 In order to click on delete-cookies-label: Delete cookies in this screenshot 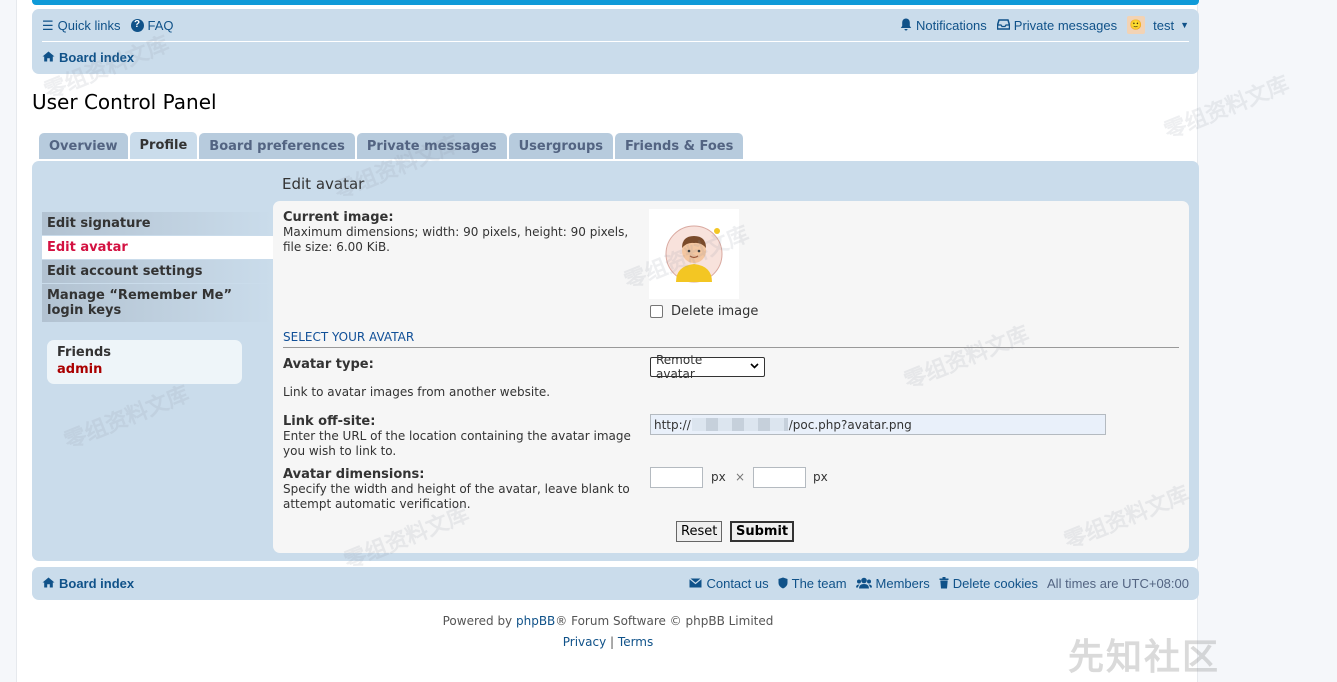, I will do `click(995, 583)`.